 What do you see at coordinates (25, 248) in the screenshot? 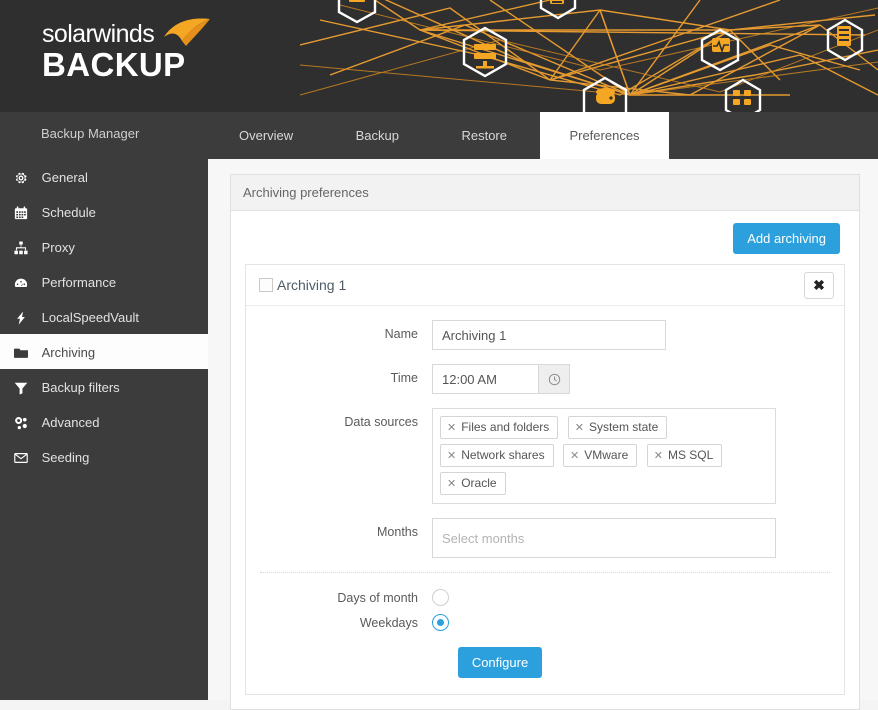
I see `sitemap-icon` at bounding box center [25, 248].